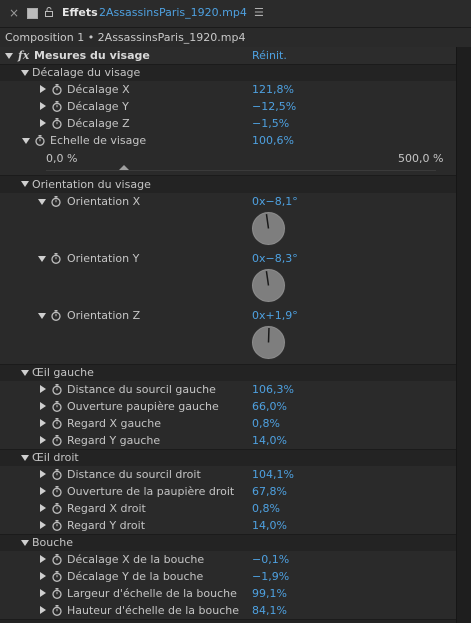 The height and width of the screenshot is (623, 471). What do you see at coordinates (269, 491) in the screenshot?
I see `property-value: 67,8%` at bounding box center [269, 491].